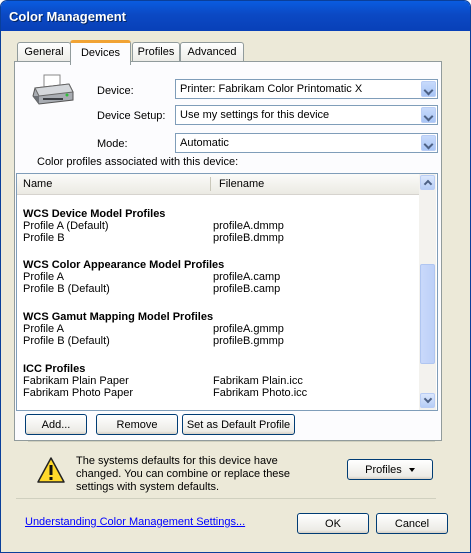 The width and height of the screenshot is (471, 553). What do you see at coordinates (333, 523) in the screenshot?
I see `ok-button: OK` at bounding box center [333, 523].